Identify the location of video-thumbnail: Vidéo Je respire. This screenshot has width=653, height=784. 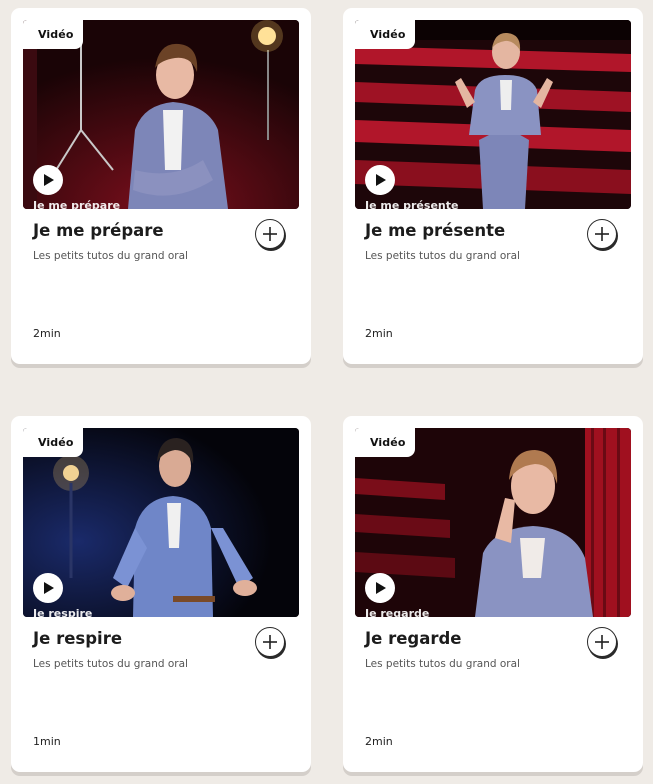
(161, 522).